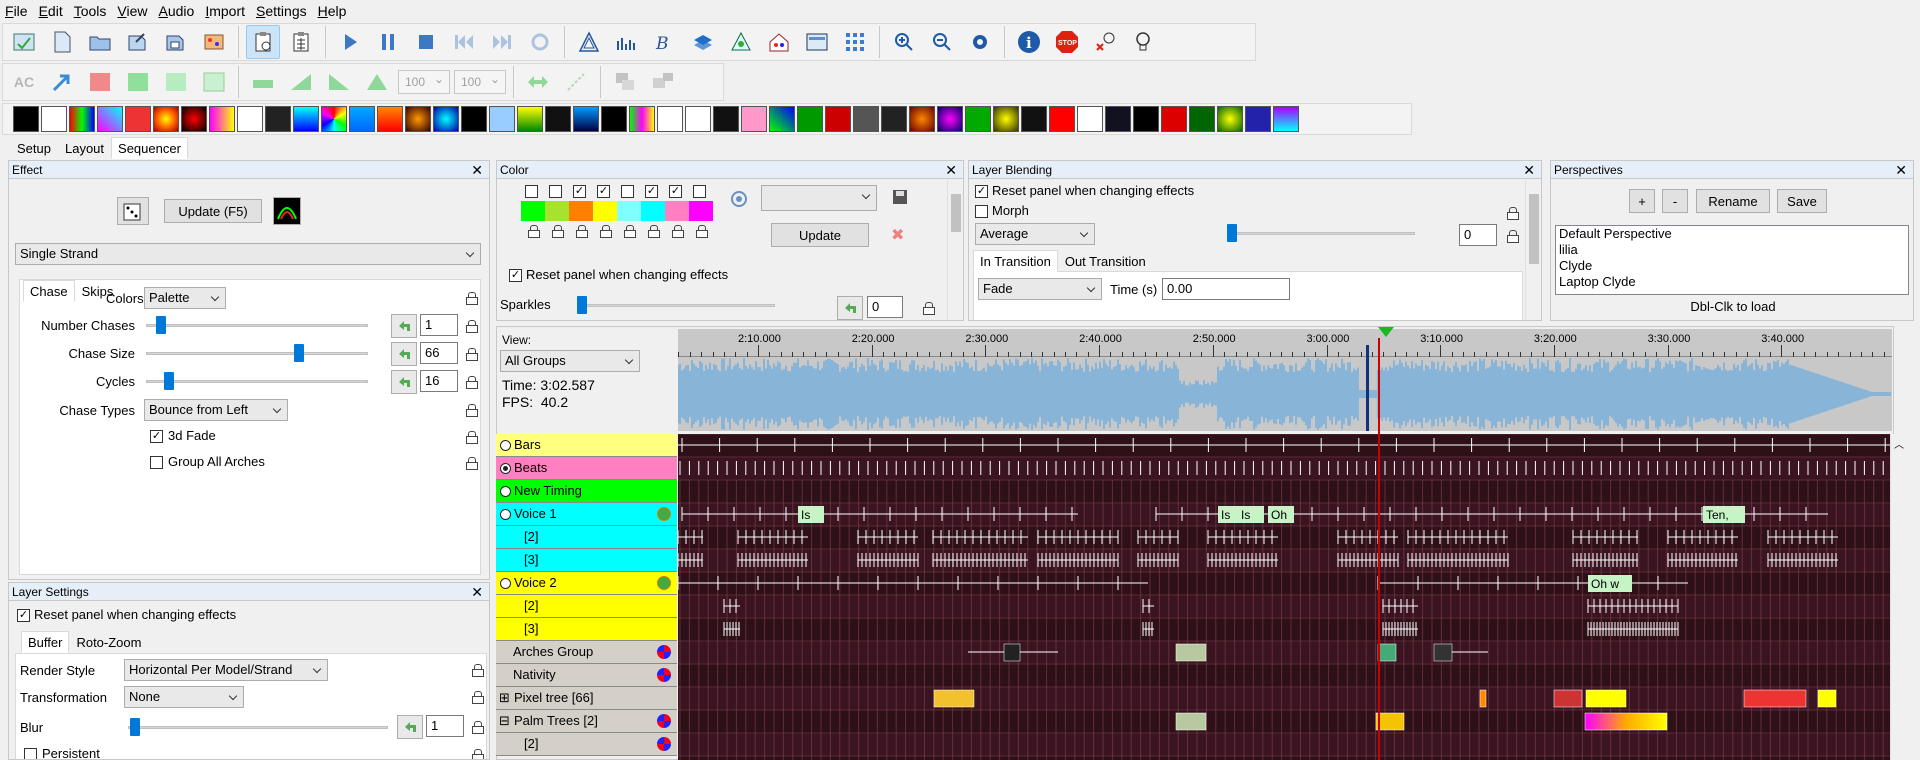 The image size is (1920, 760). I want to click on cycles-input: 16, so click(439, 381).